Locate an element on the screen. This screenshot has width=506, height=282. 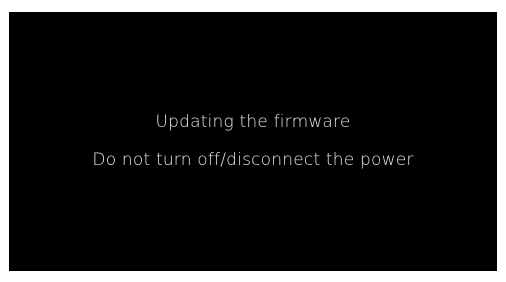
update-status-text: Updating the firmware is located at coordinates (253, 122).